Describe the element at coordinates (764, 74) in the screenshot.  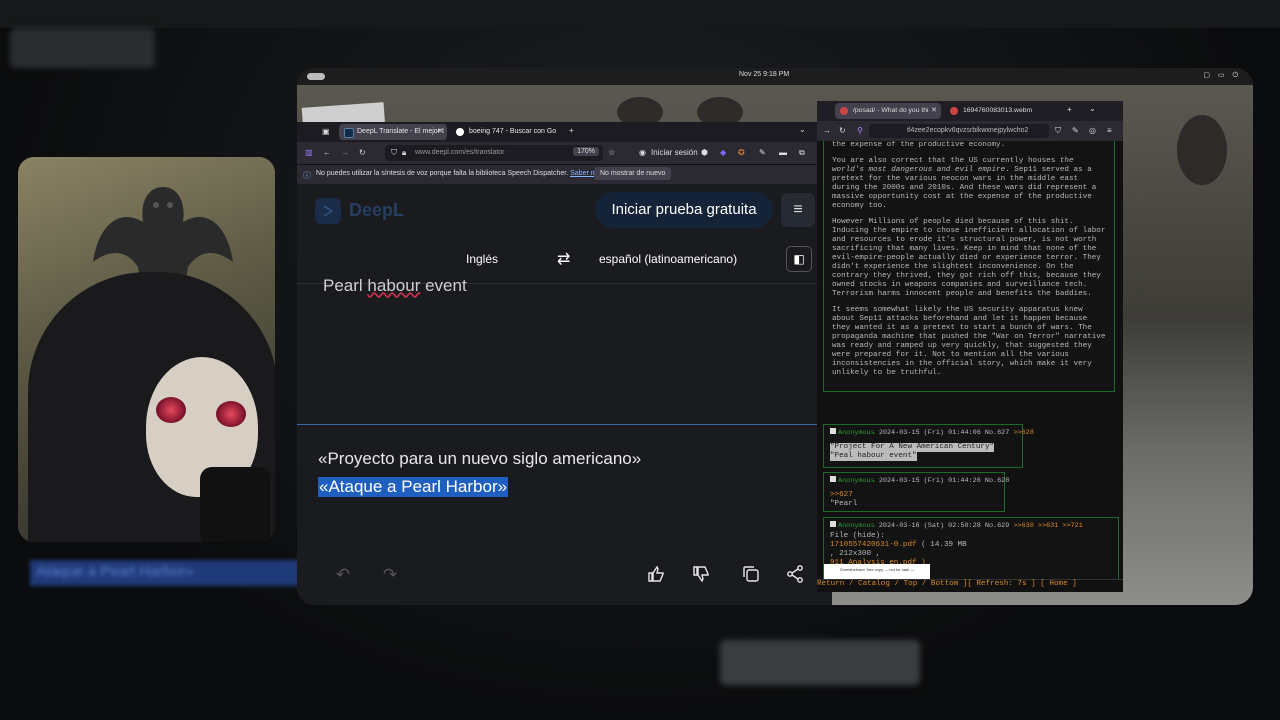
I see `clock: Nov 25 9:18 PM` at that location.